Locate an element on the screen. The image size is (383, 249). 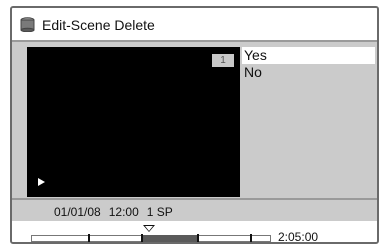
position-marker-icon is located at coordinates (149, 228).